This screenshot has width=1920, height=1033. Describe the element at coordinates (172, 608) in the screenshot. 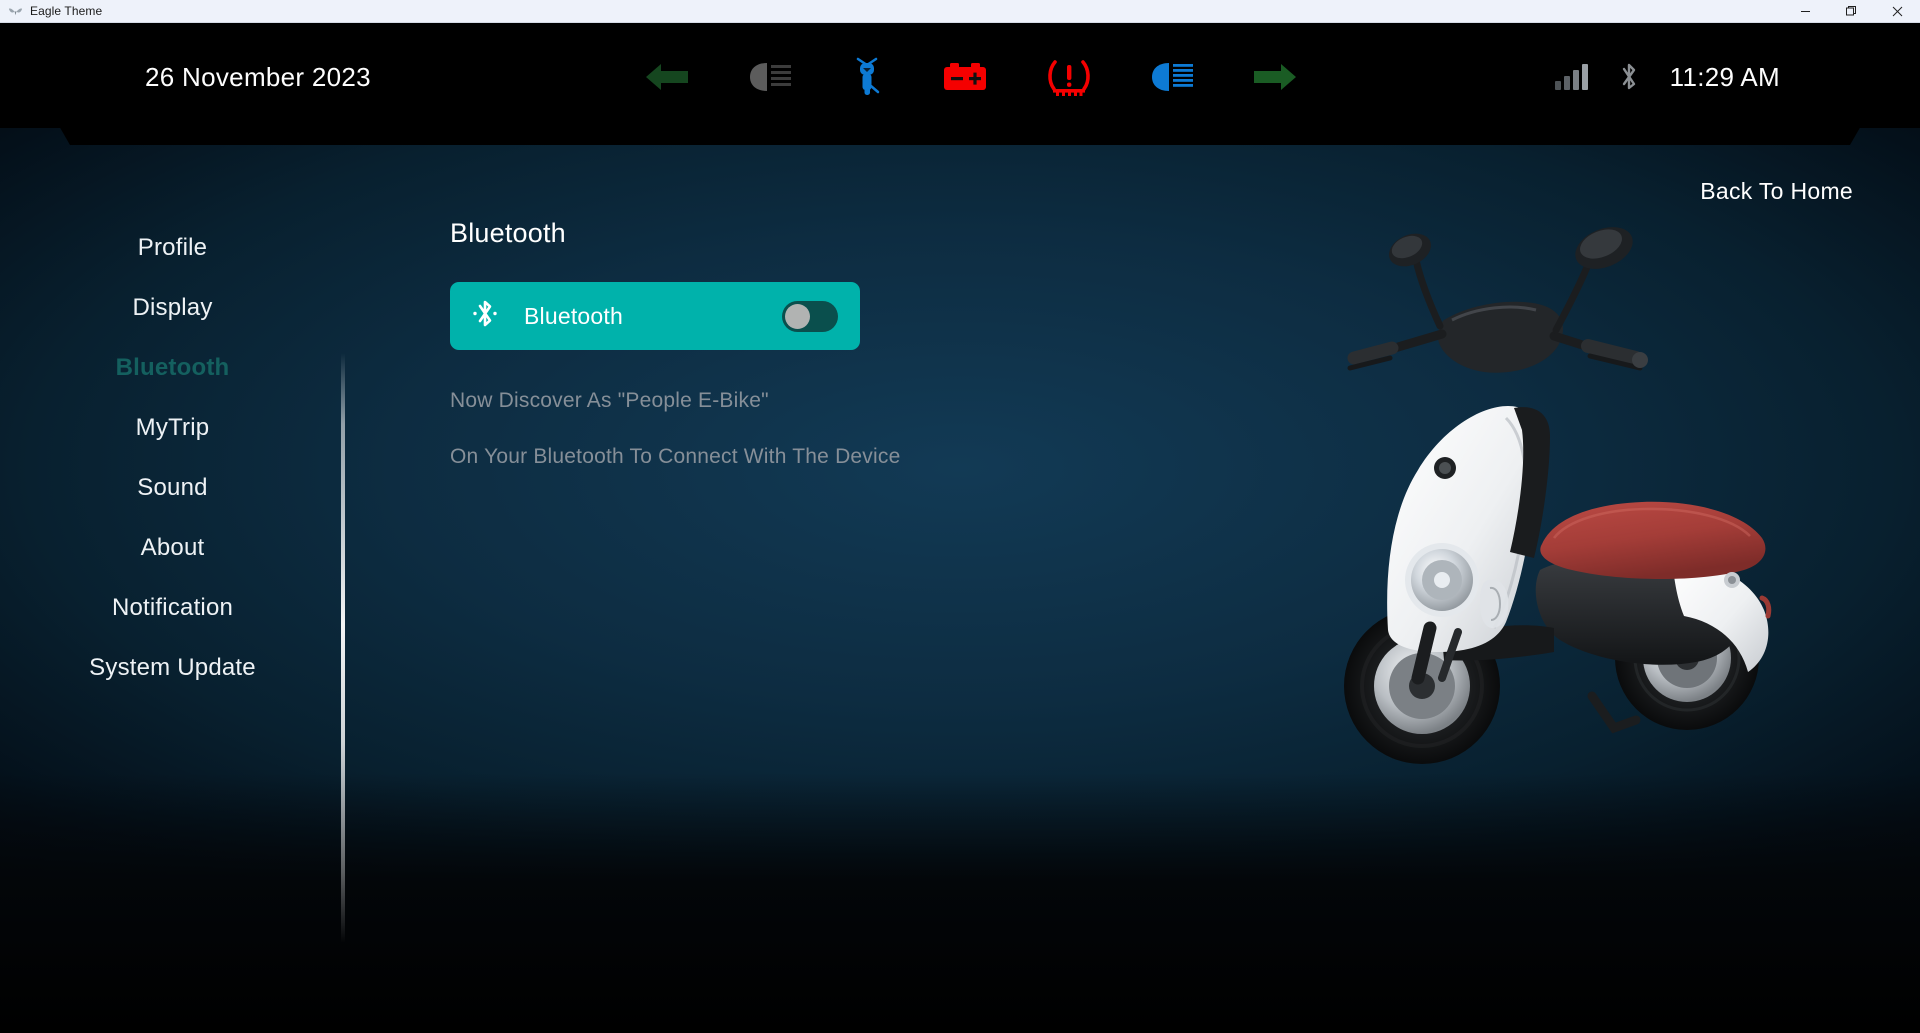

I see `sidebar-item-notification: Notification` at that location.